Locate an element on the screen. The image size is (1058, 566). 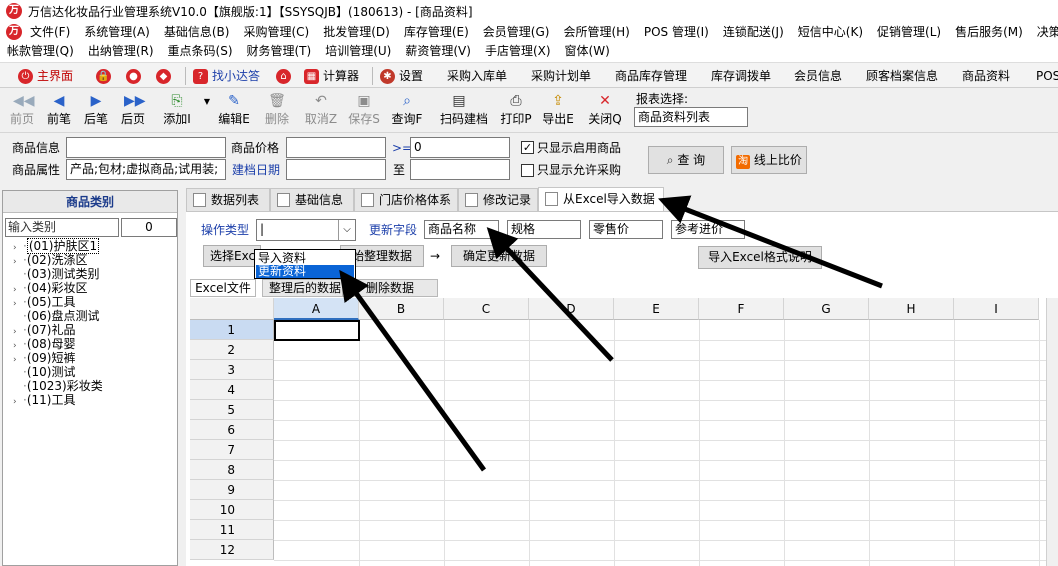
subtab-delete-data: 删除数据 is located at coordinates (390, 288).